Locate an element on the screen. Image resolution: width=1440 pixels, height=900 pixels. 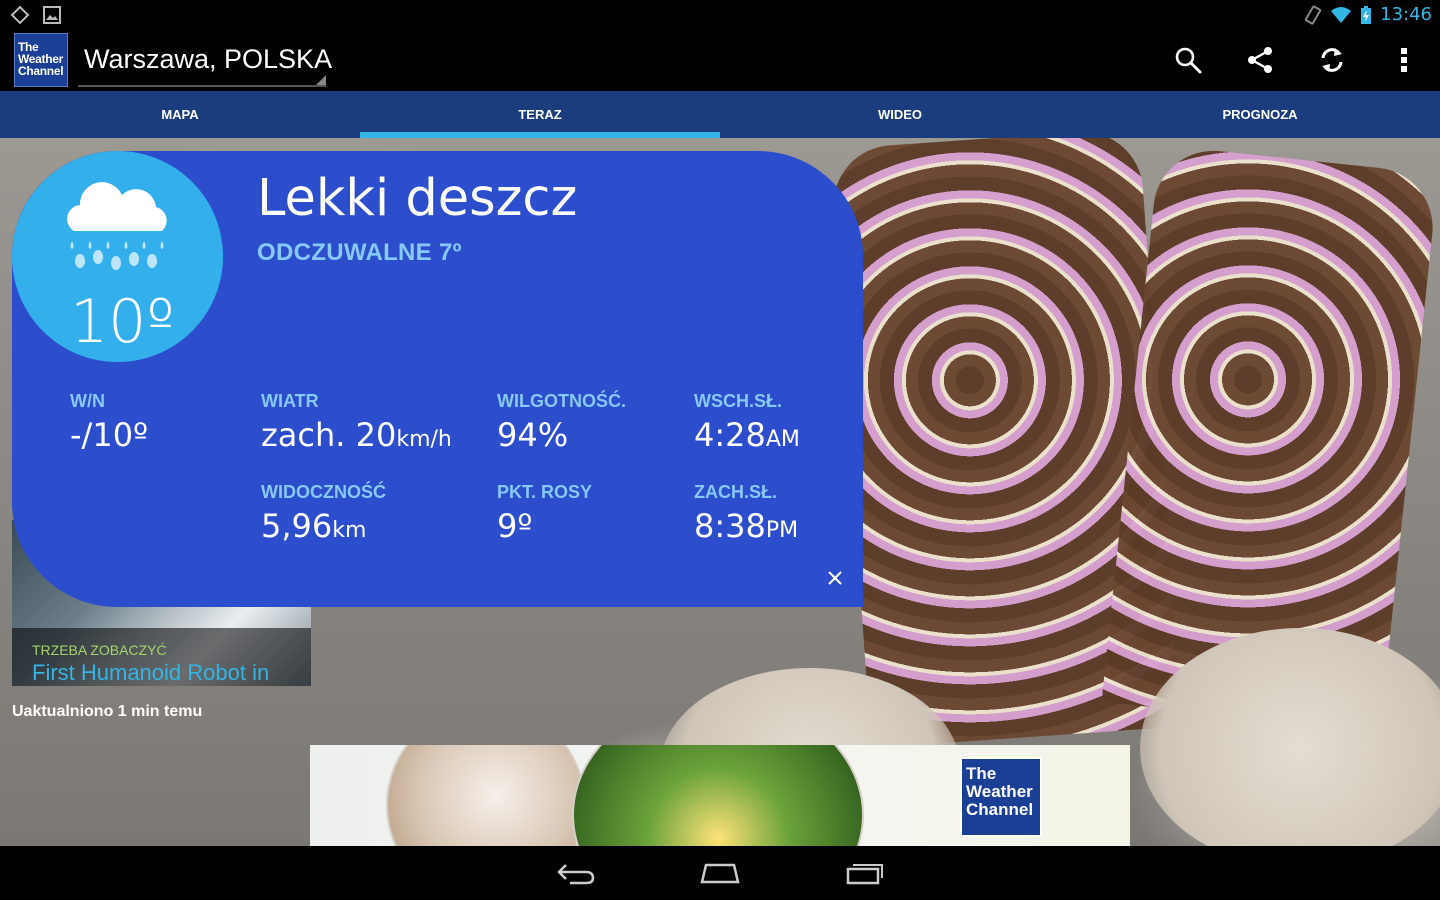
stat-label: WSCH.SŁ. is located at coordinates (738, 401).